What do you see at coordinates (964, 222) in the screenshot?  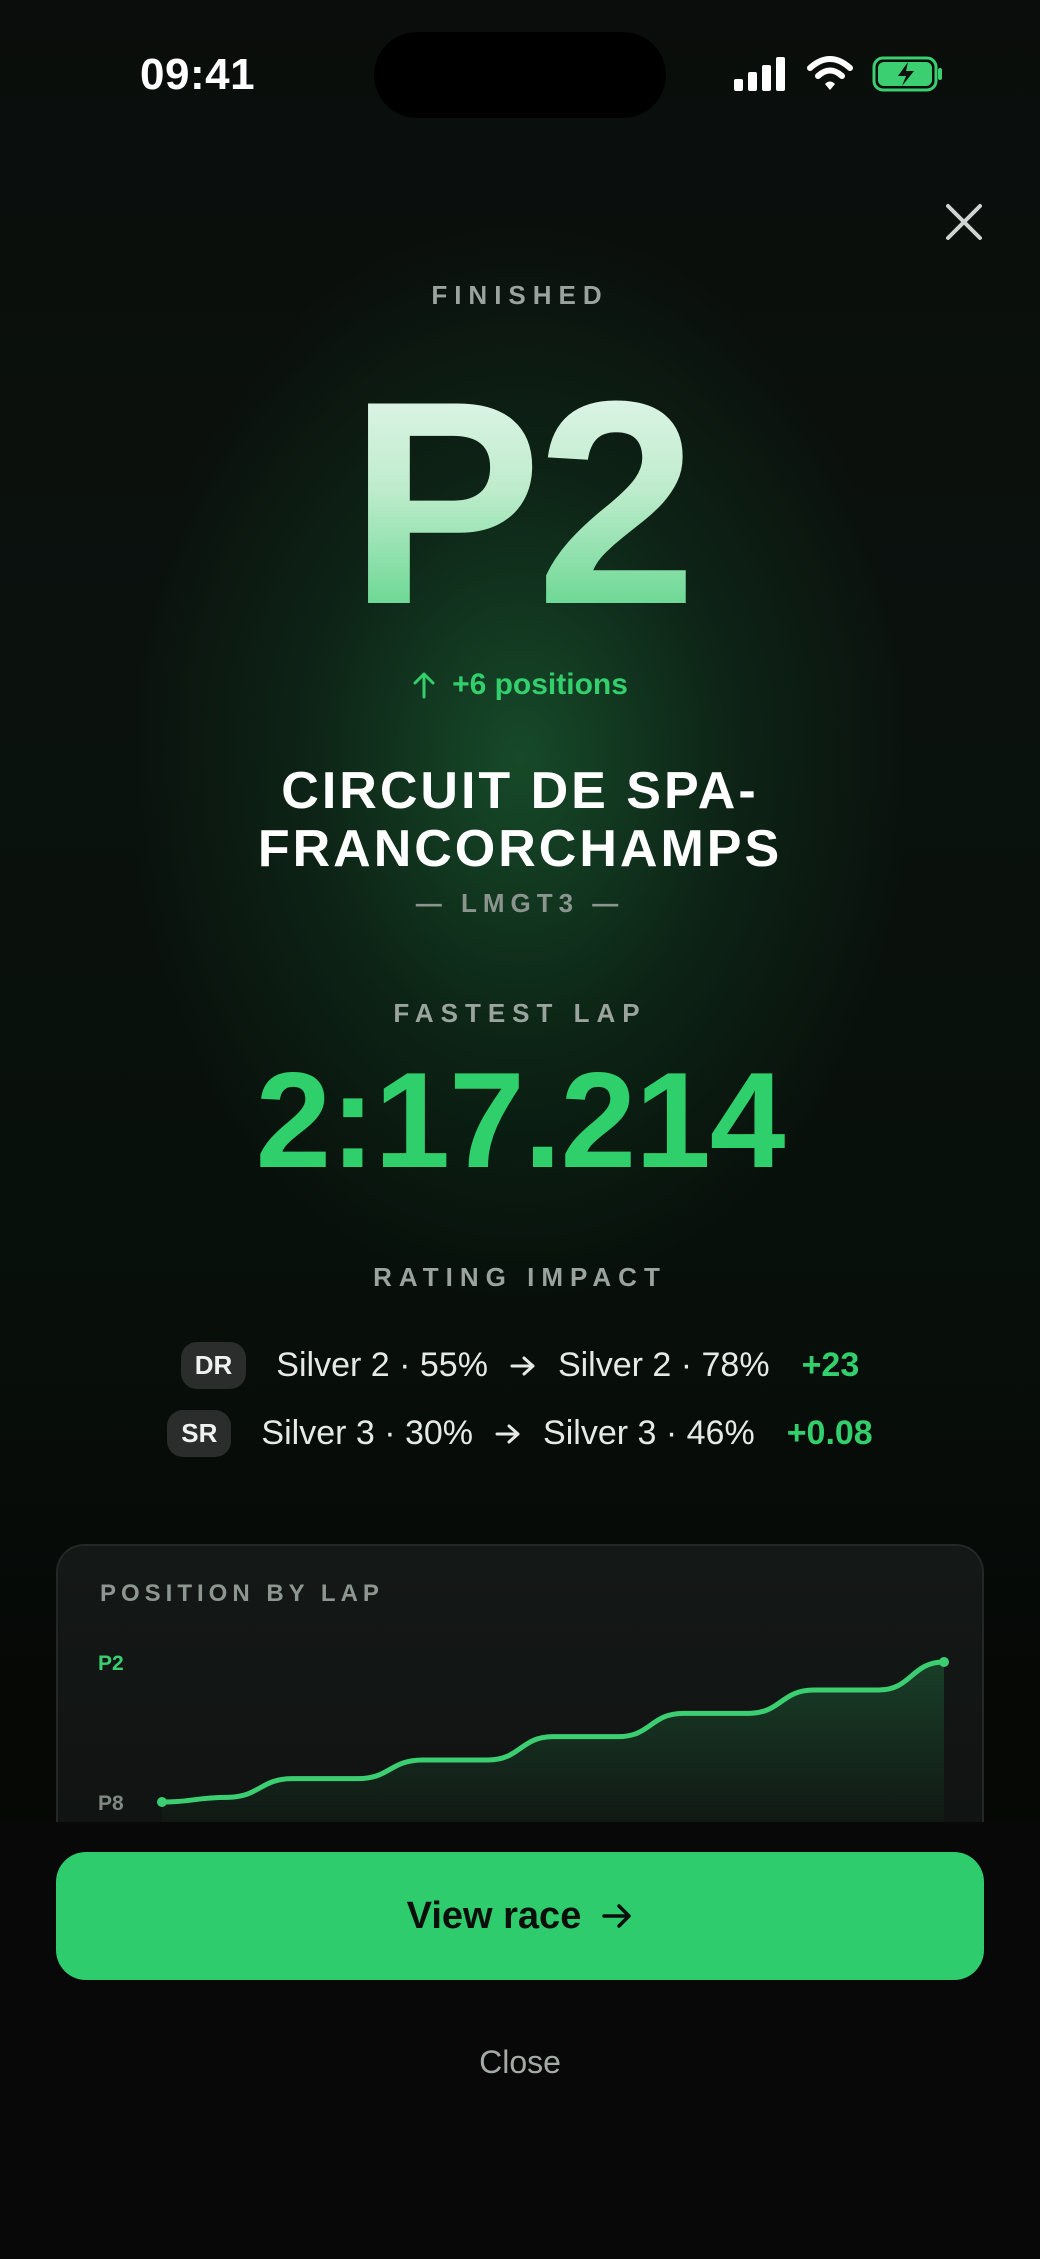 I see `close-icon` at bounding box center [964, 222].